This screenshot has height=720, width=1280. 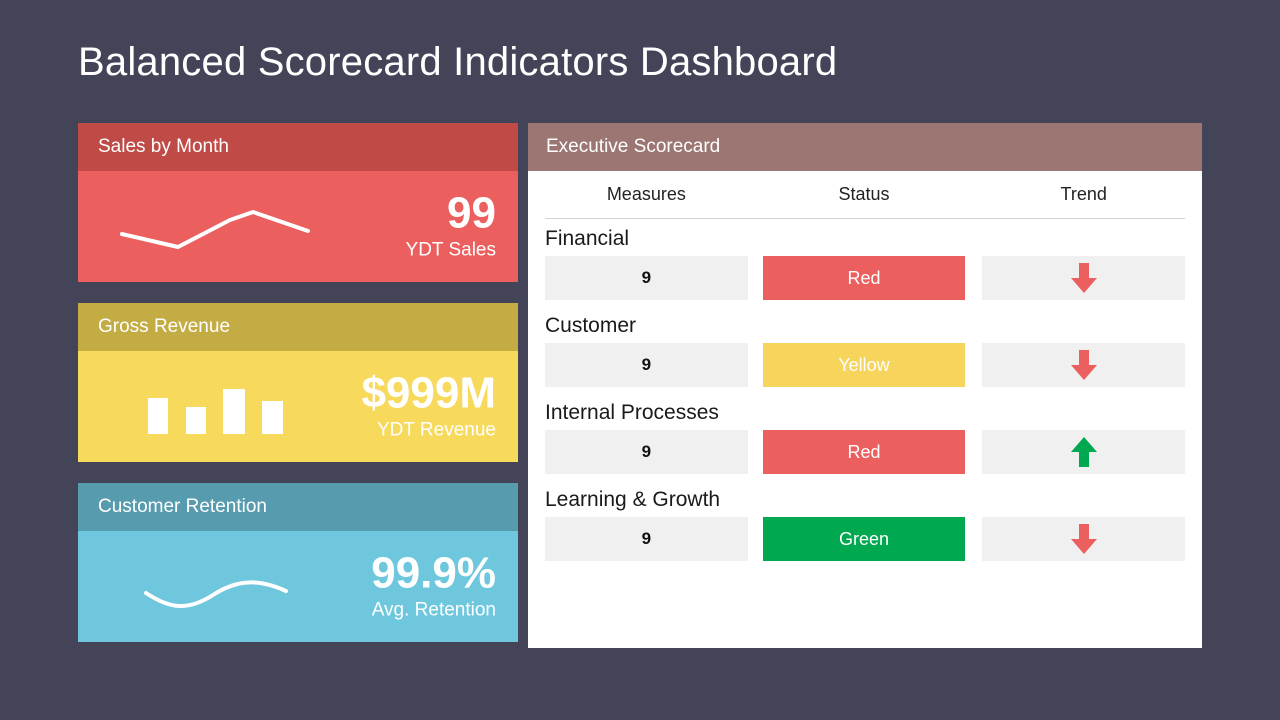 I want to click on kpi-card-customer-retention: Customer Retention 99.9% Avg. Retention, so click(x=298, y=562).